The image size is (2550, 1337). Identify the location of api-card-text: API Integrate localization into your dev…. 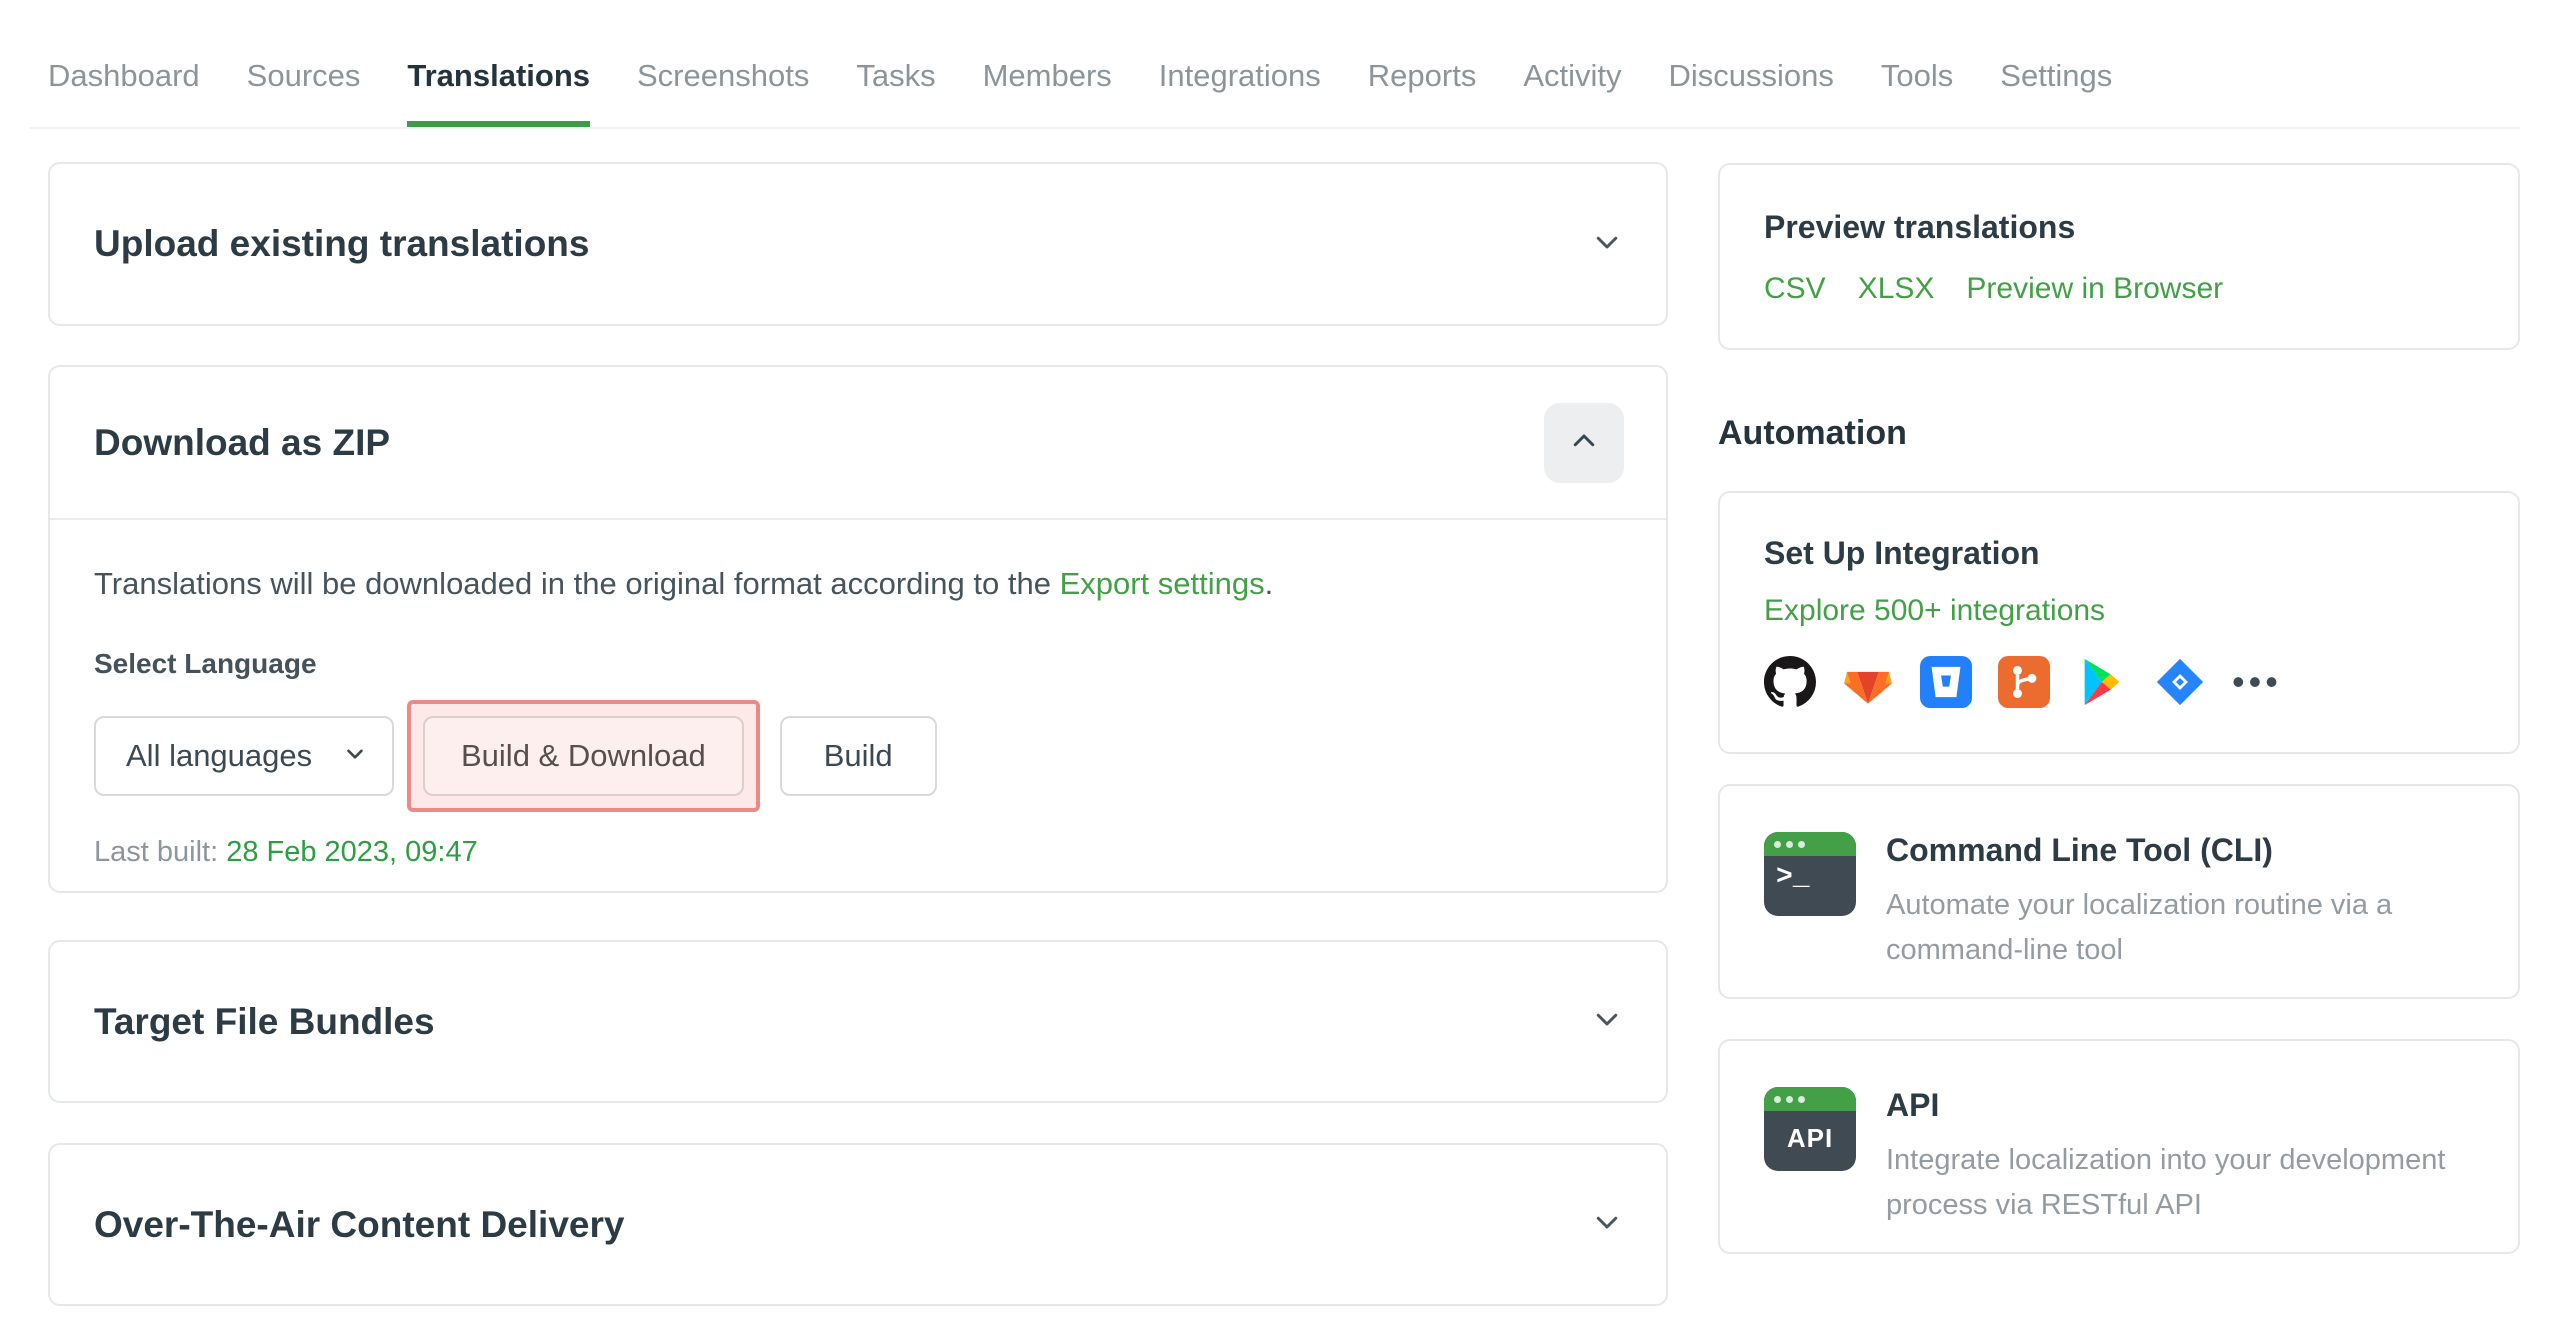
(2180, 1154).